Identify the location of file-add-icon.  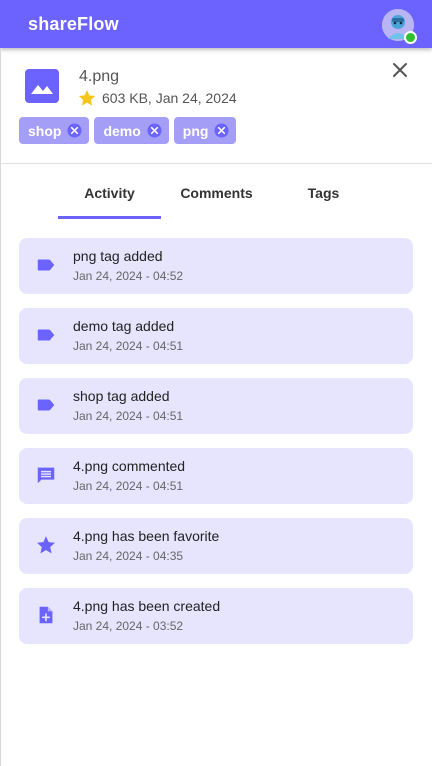
(46, 615).